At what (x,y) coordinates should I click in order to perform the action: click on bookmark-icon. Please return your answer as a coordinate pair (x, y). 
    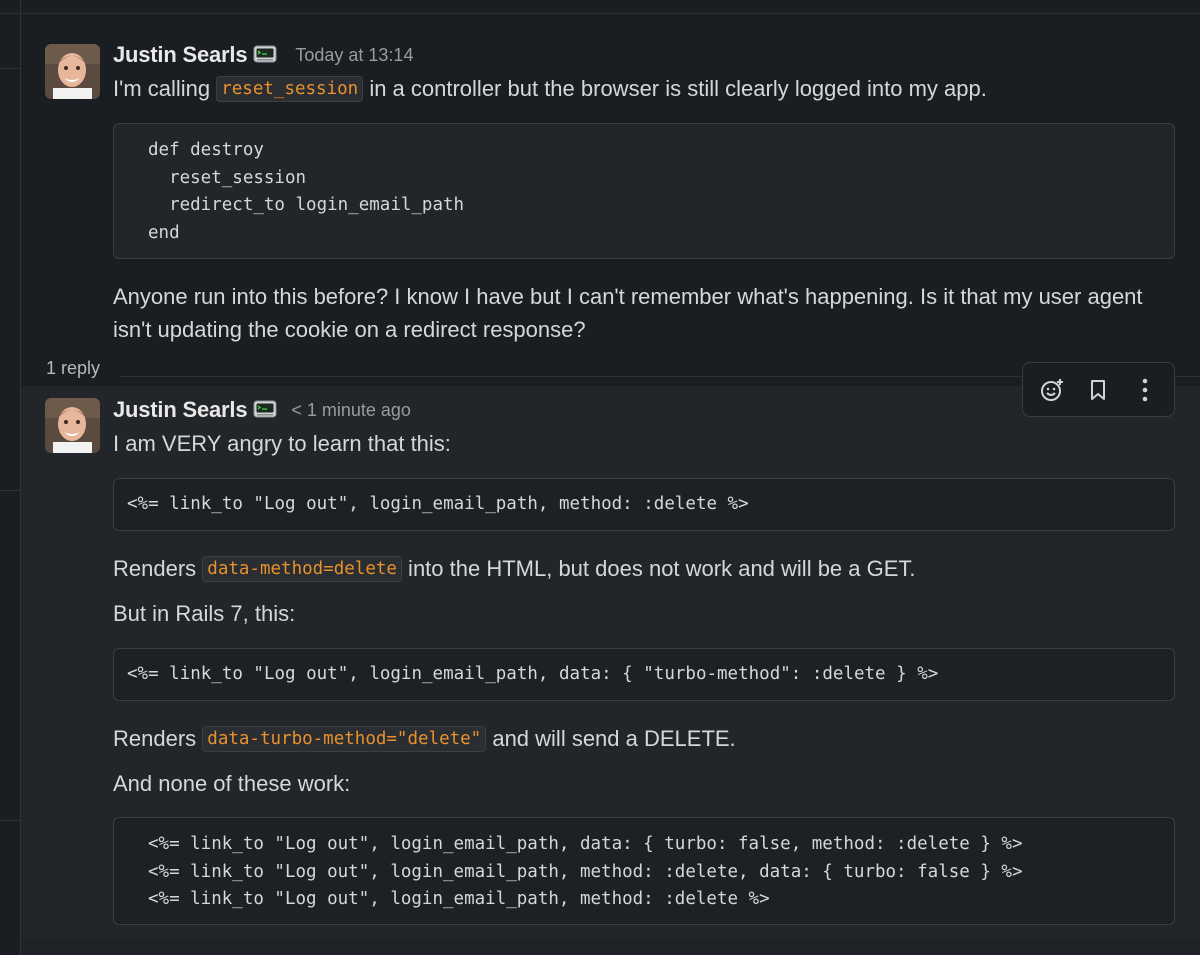
    Looking at the image, I should click on (1098, 390).